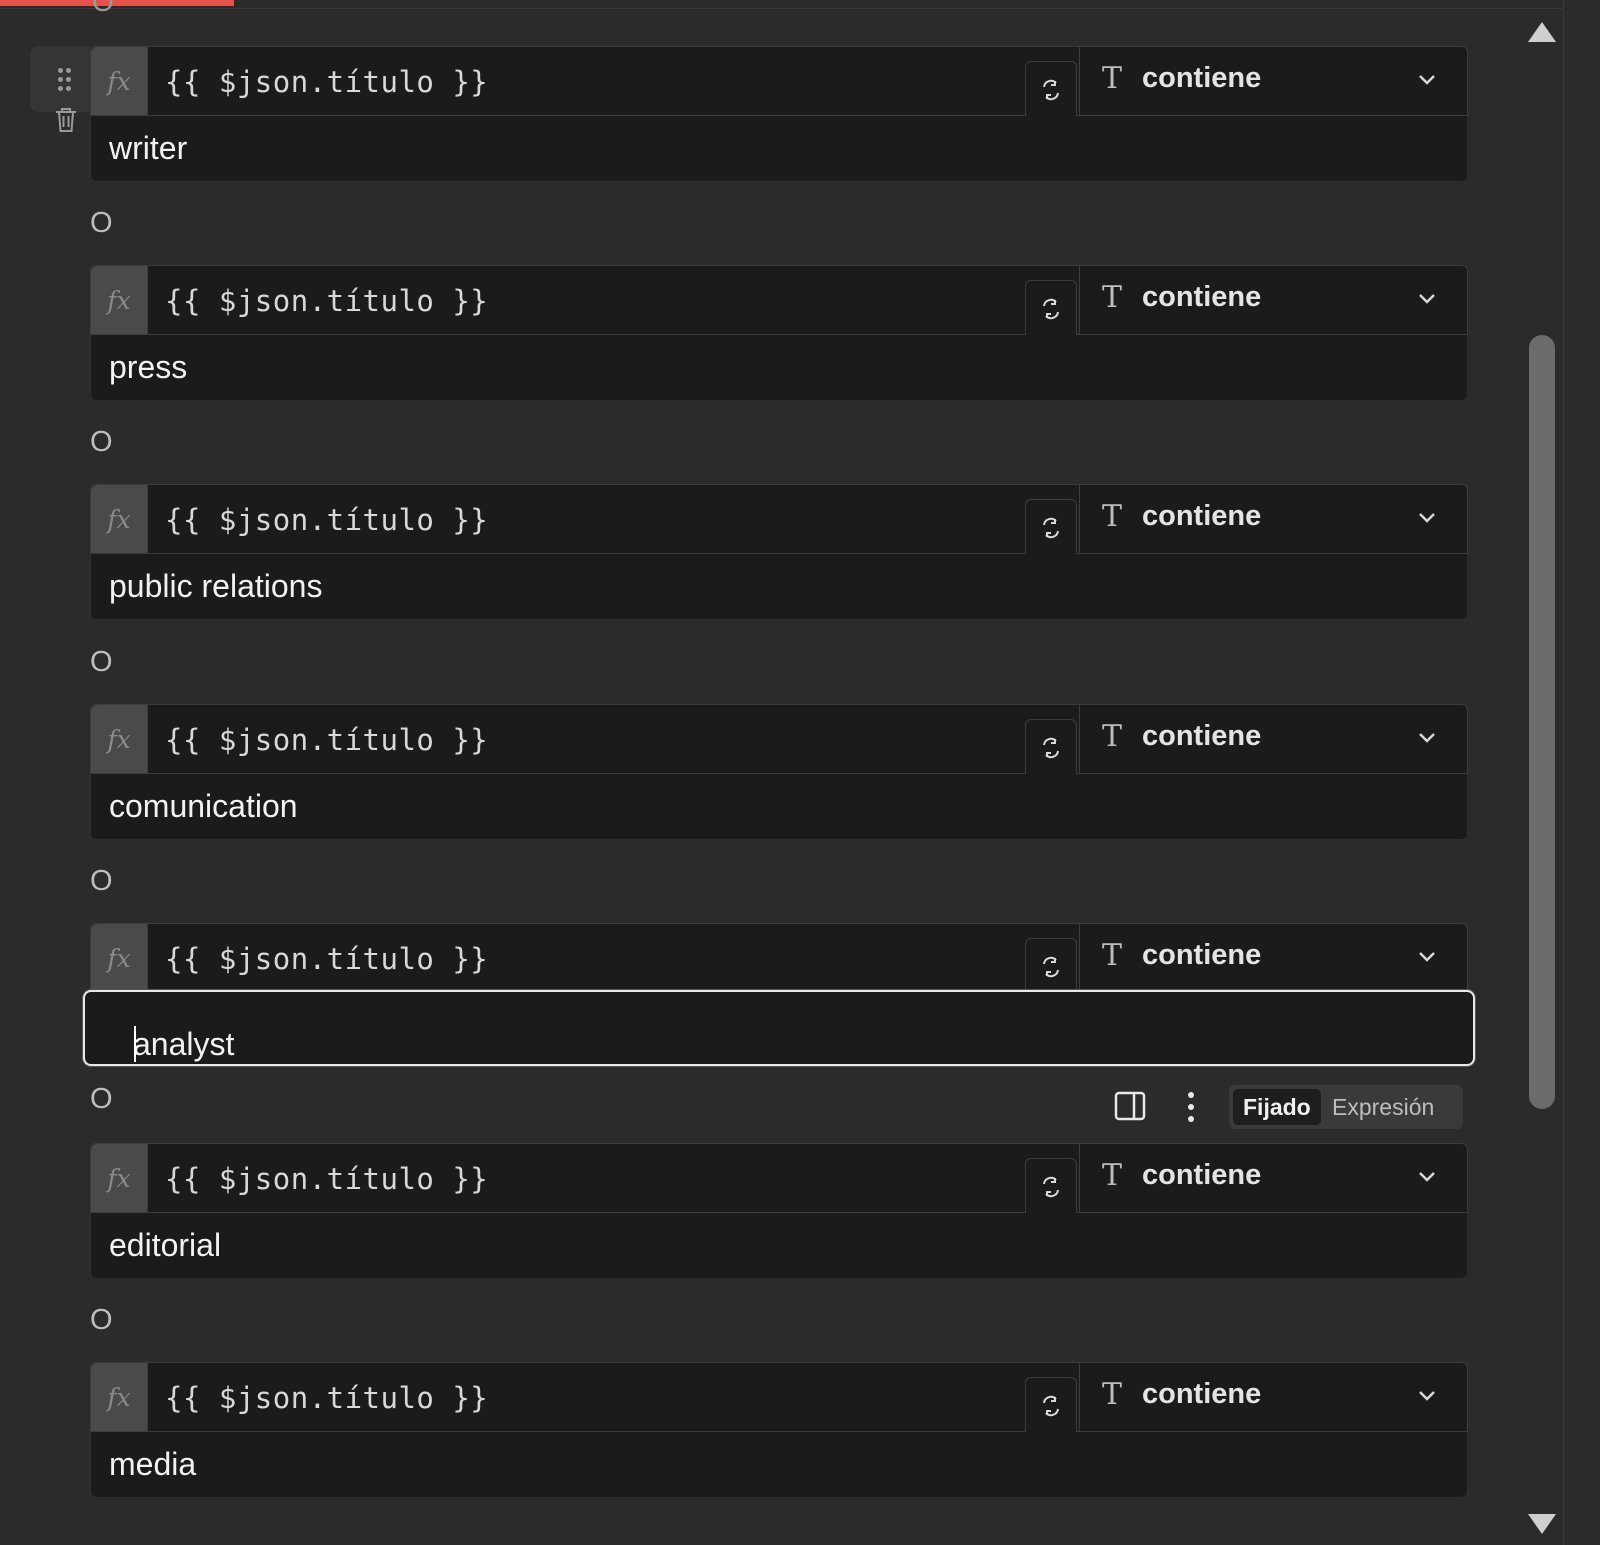 This screenshot has height=1545, width=1600. Describe the element at coordinates (135, 1044) in the screenshot. I see `text-caret` at that location.